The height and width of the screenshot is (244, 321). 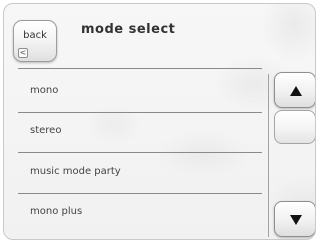 I want to click on list-item-mono: mono, so click(x=139, y=92).